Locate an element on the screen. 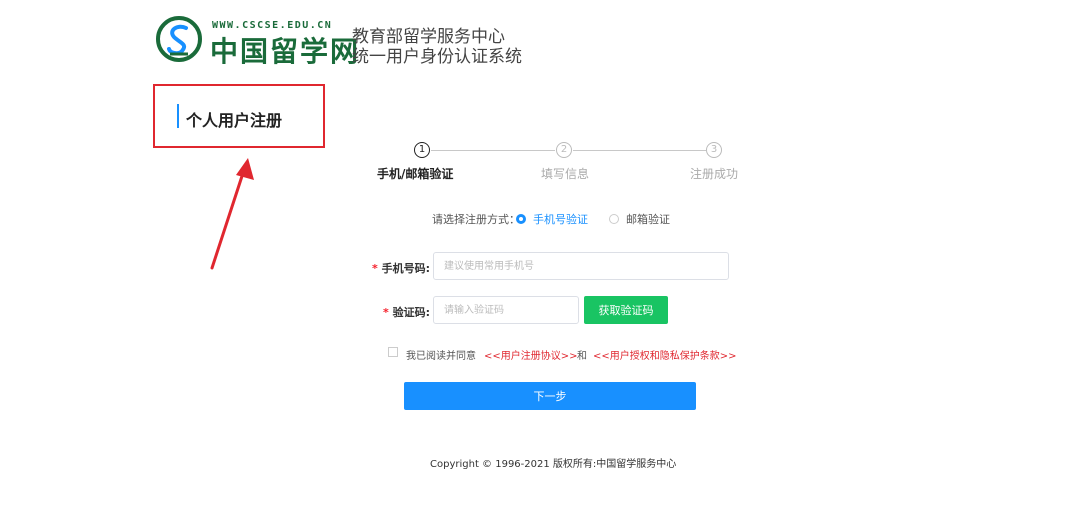 Image resolution: width=1080 pixels, height=520 pixels. page-title: 个人用户注册 is located at coordinates (234, 120).